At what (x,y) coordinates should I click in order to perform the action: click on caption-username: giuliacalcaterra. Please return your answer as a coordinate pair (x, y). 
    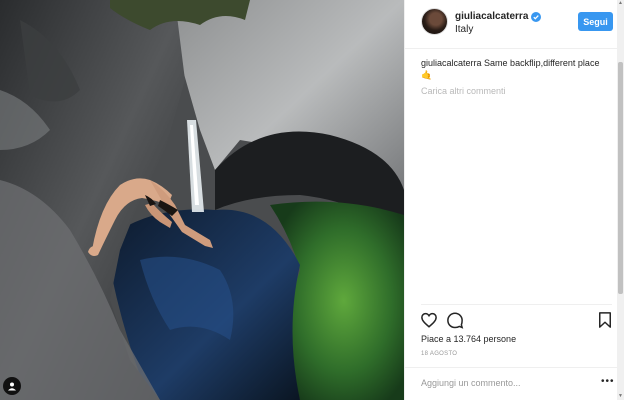
    Looking at the image, I should click on (451, 63).